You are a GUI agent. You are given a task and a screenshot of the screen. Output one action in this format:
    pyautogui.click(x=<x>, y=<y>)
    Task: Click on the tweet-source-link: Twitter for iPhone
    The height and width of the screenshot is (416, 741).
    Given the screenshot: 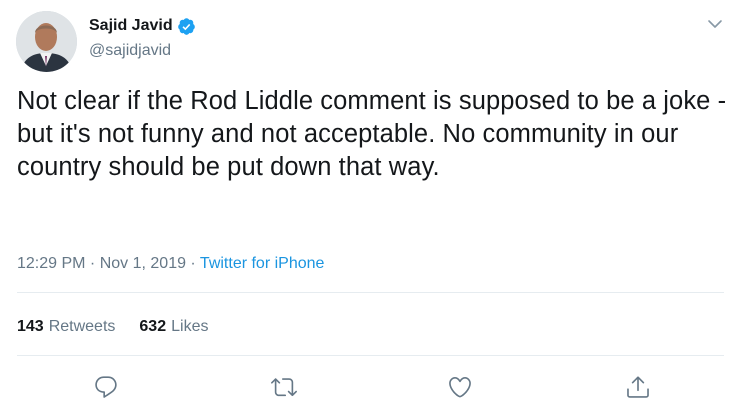 What is the action you would take?
    pyautogui.click(x=262, y=263)
    